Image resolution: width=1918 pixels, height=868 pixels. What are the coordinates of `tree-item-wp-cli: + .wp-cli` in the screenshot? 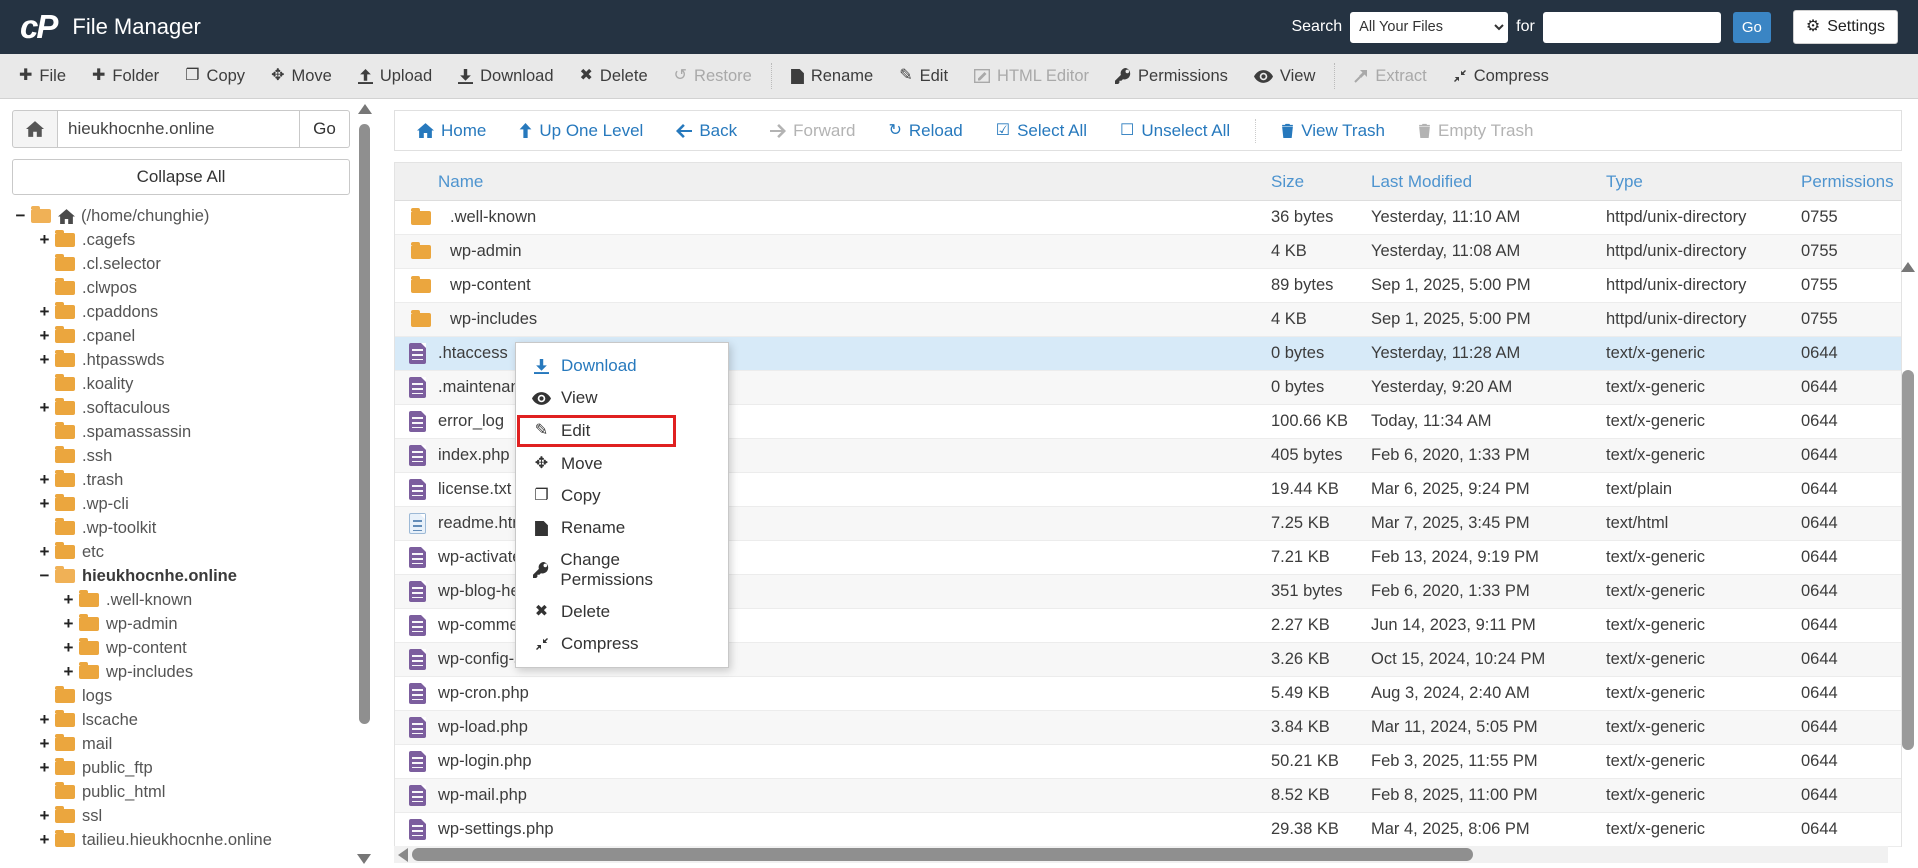 It's located at (181, 504).